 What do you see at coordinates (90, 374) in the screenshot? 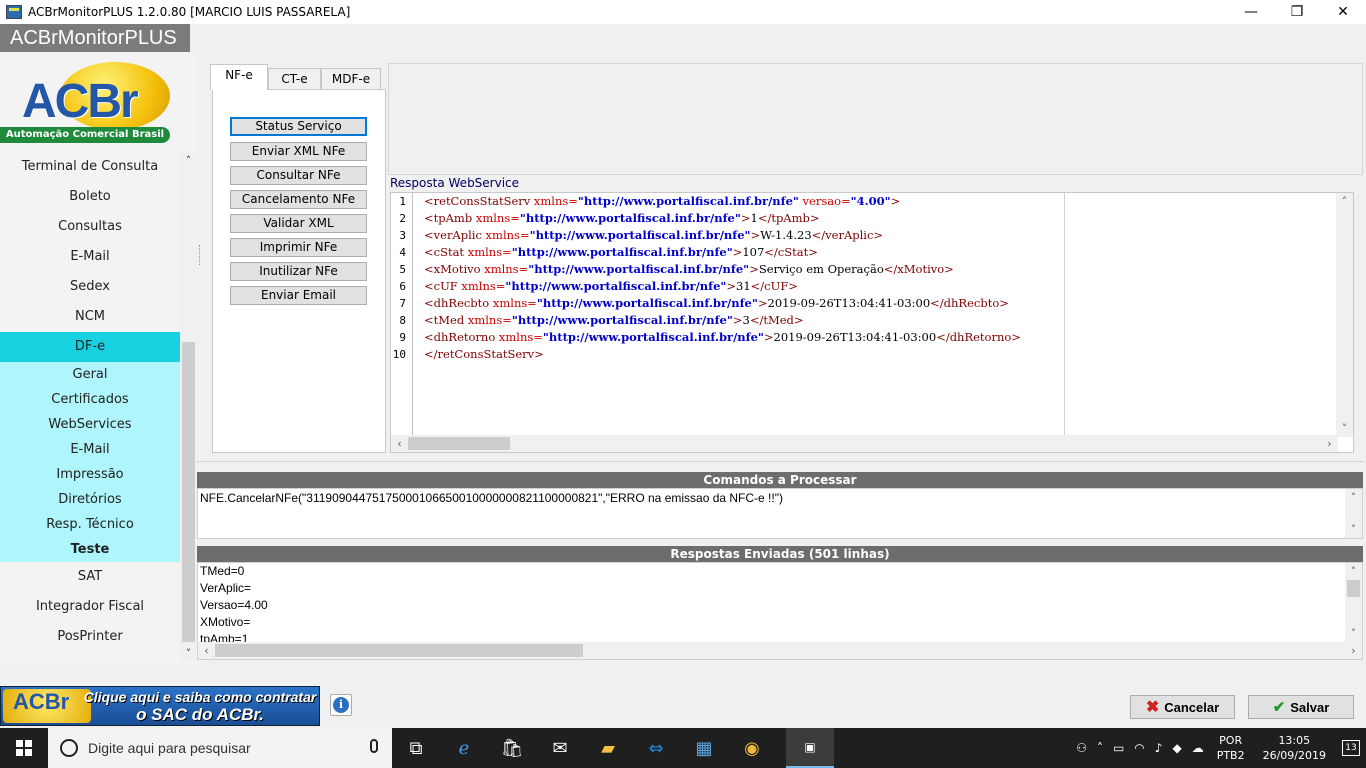
I see `submenu-item-geral: Geral` at bounding box center [90, 374].